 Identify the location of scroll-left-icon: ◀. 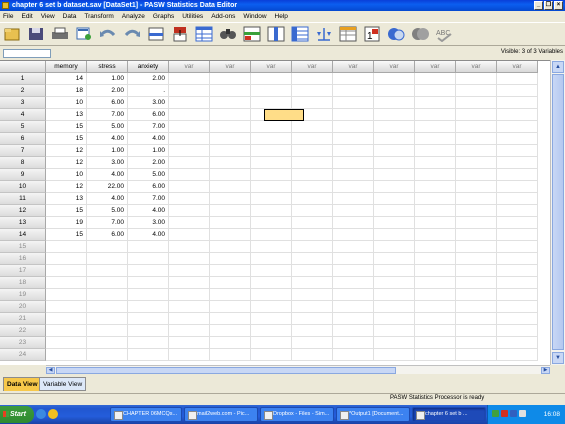
(50, 370).